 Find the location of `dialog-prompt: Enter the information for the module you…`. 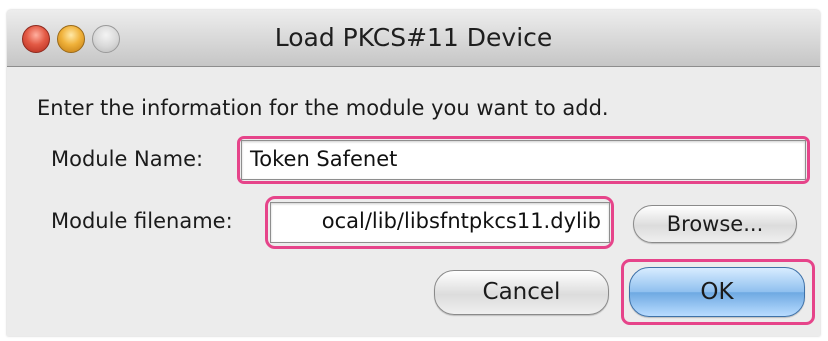

dialog-prompt: Enter the information for the module you… is located at coordinates (323, 108).